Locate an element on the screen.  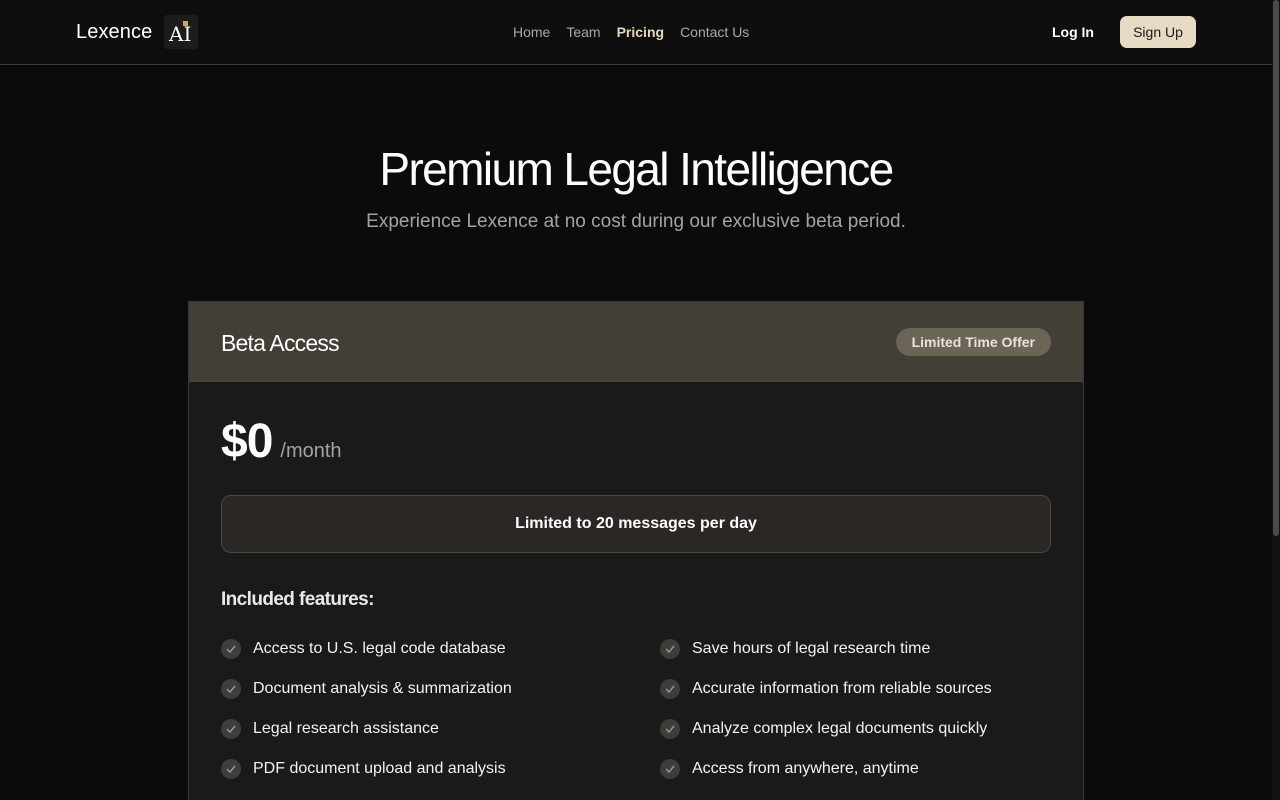
plan-price: $0 is located at coordinates (247, 441).